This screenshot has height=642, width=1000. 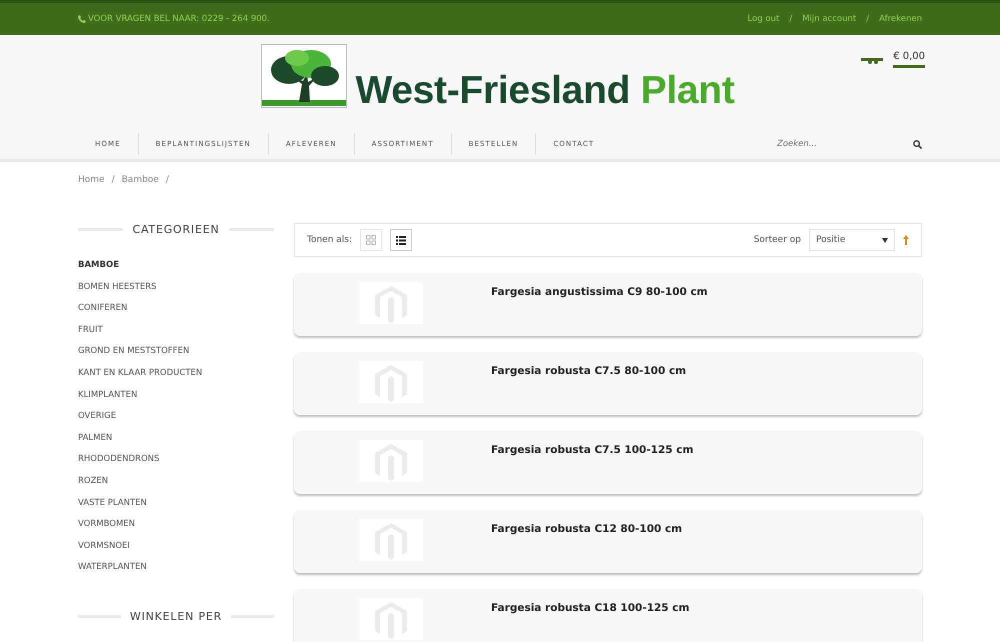 I want to click on category-link: OVERIGE, so click(x=176, y=422).